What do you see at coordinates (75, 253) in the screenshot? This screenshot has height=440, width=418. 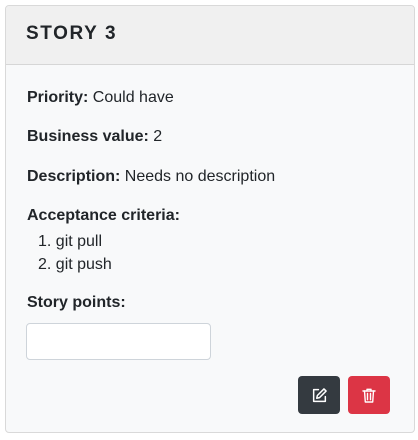 I see `acceptance-criteria-list: 1. git pull 2. git push` at bounding box center [75, 253].